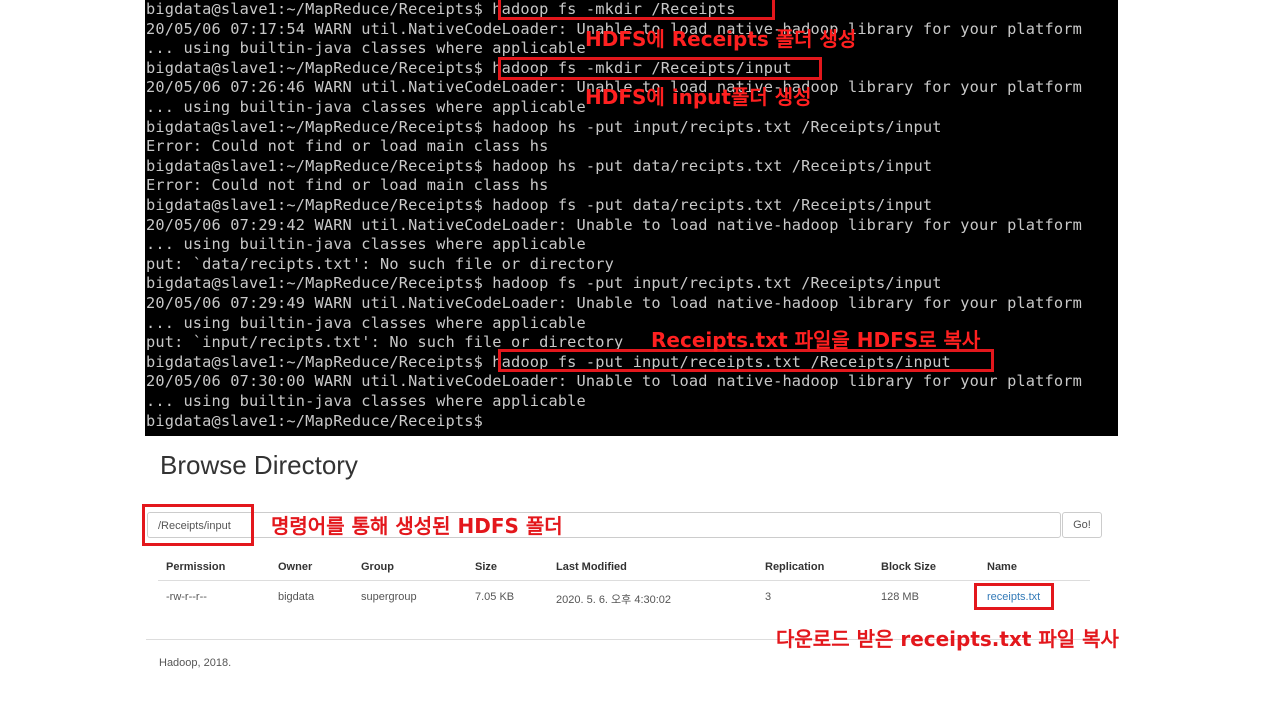  Describe the element at coordinates (377, 567) in the screenshot. I see `column-header-group: Group` at that location.